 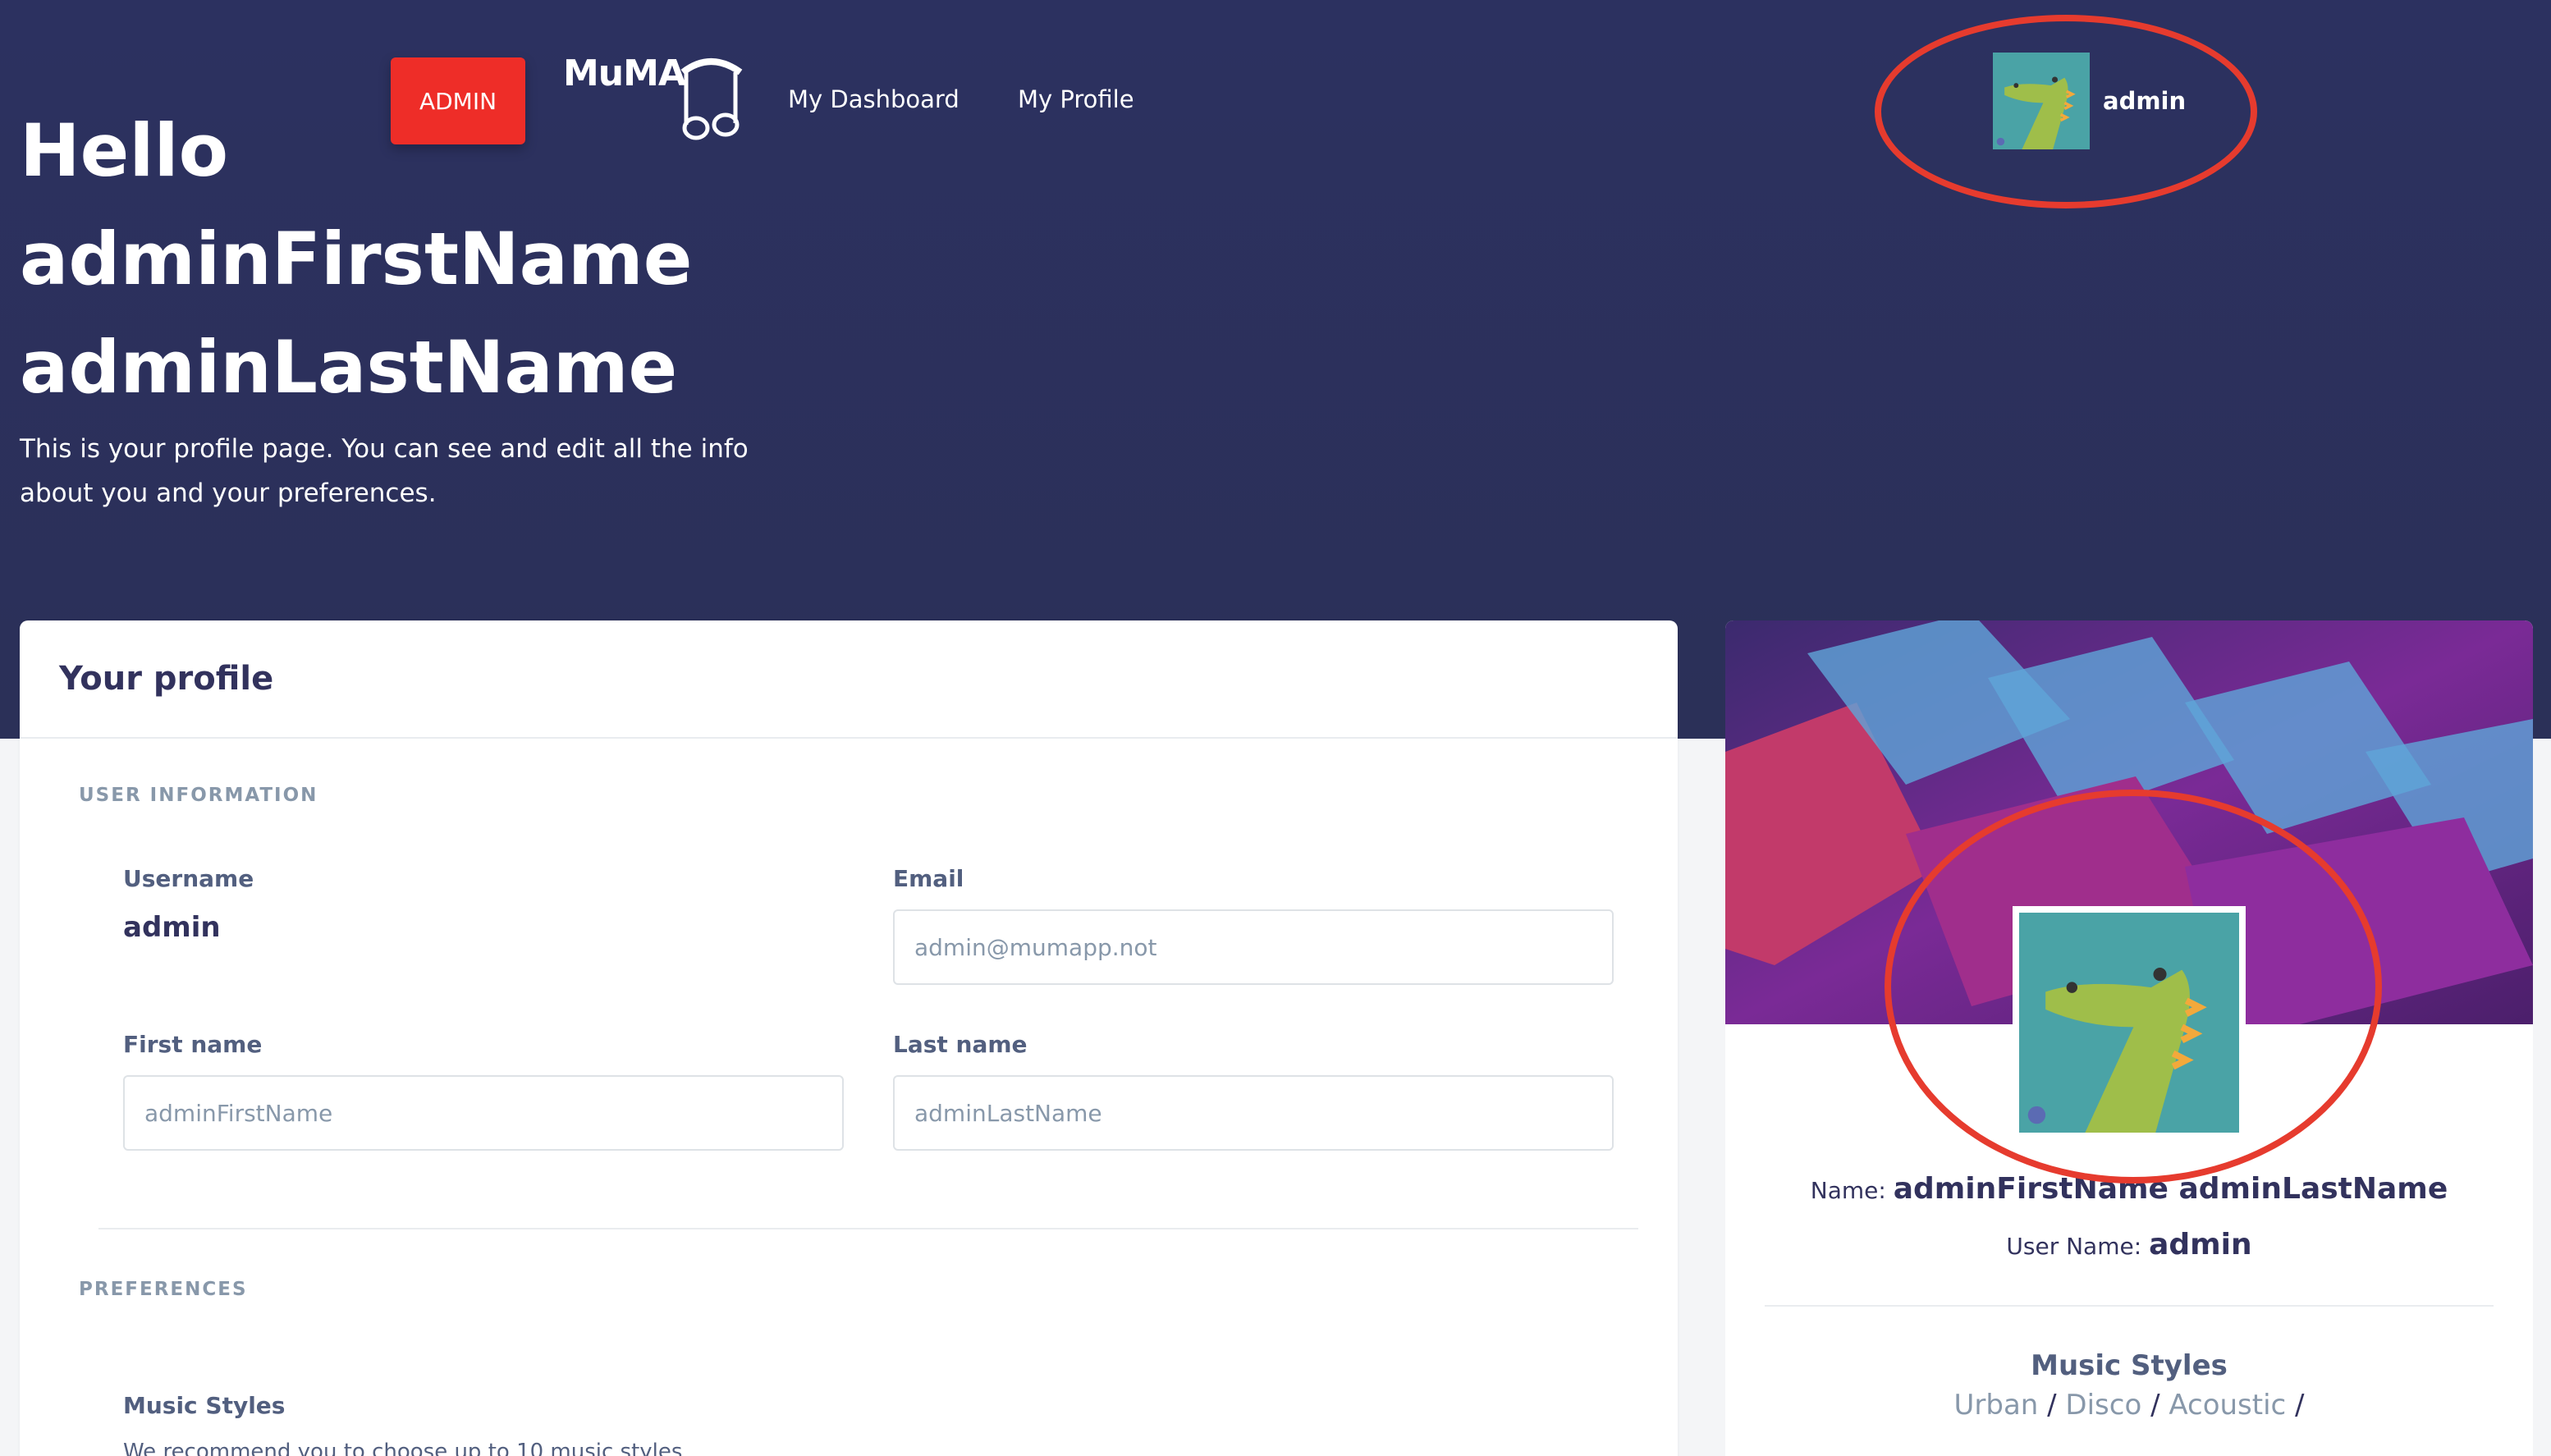 What do you see at coordinates (1852, 1190) in the screenshot?
I see `name-label: Name:` at bounding box center [1852, 1190].